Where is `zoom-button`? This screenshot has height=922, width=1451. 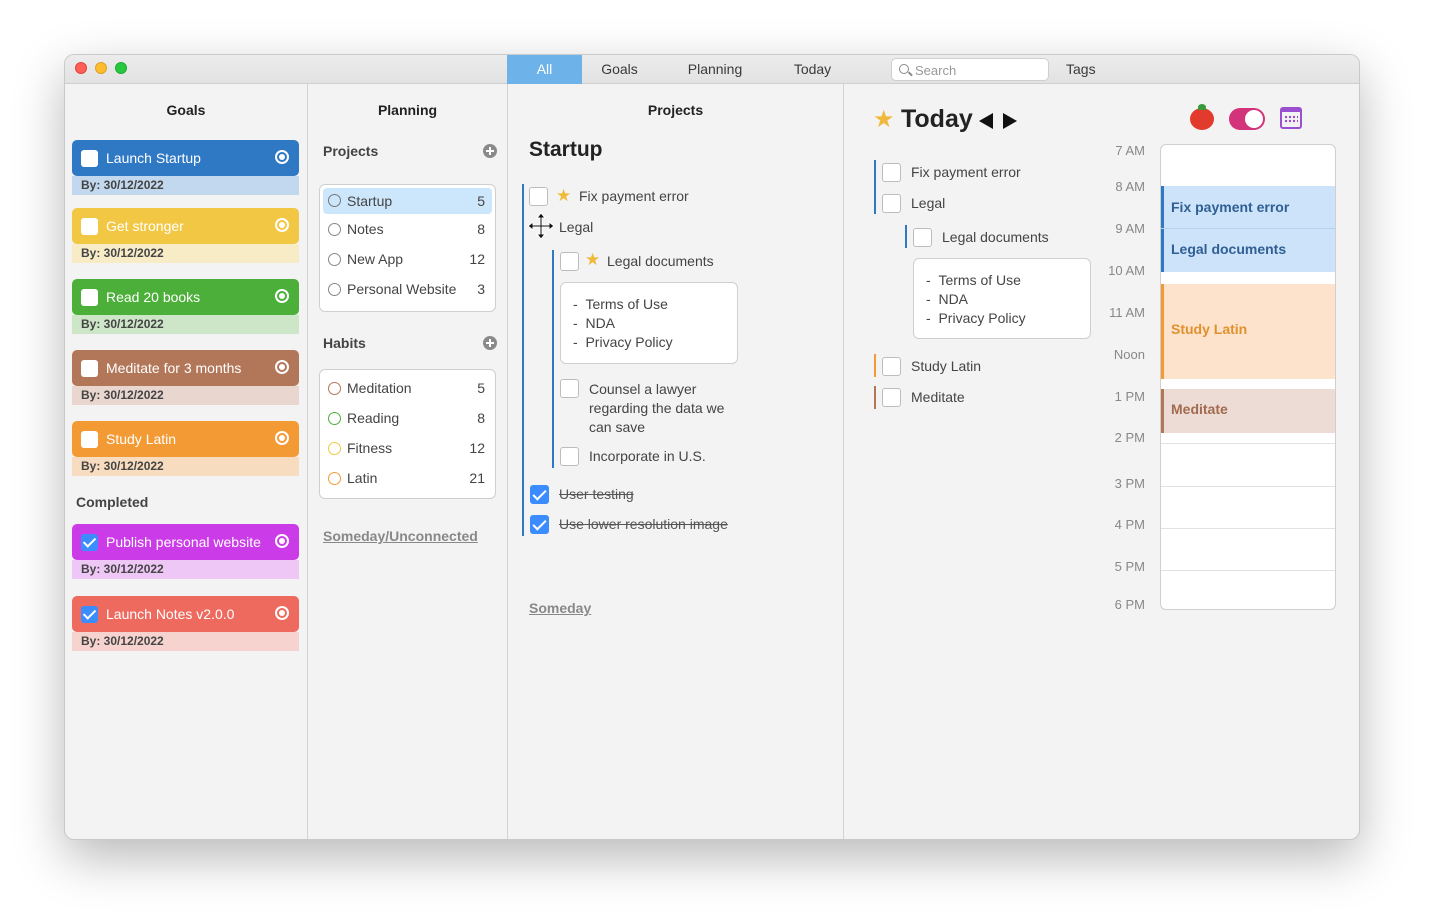 zoom-button is located at coordinates (121, 68).